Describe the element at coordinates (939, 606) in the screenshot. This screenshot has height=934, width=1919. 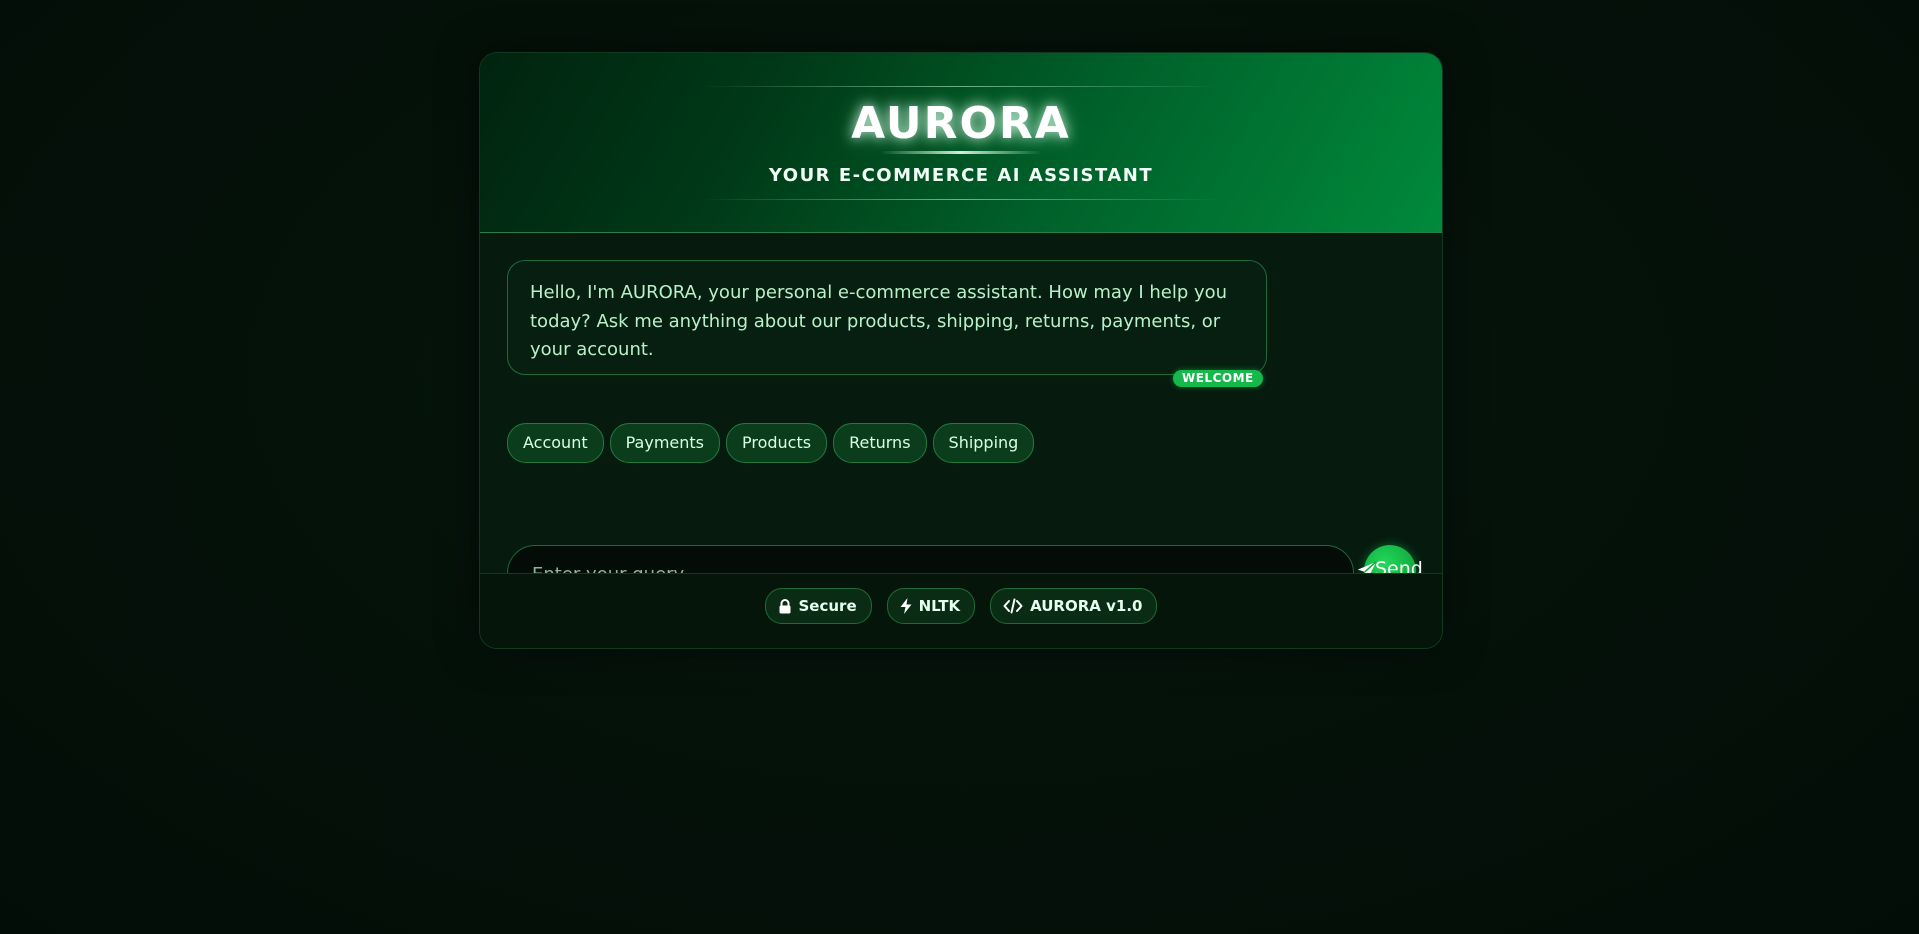
I see `nltk-badge-label: NLTK` at that location.